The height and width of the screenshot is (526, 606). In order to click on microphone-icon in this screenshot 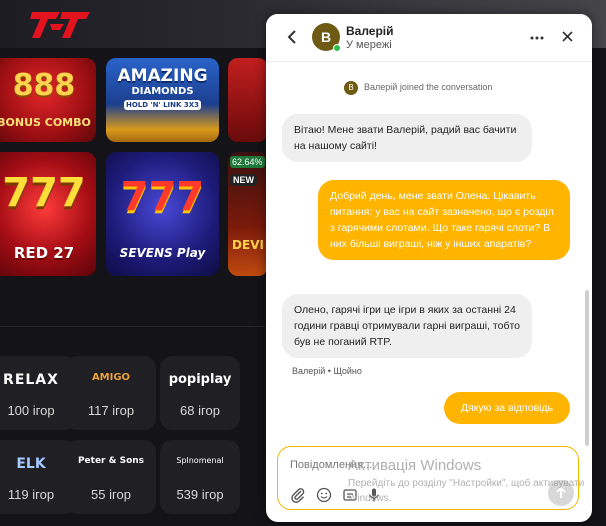, I will do `click(374, 495)`.